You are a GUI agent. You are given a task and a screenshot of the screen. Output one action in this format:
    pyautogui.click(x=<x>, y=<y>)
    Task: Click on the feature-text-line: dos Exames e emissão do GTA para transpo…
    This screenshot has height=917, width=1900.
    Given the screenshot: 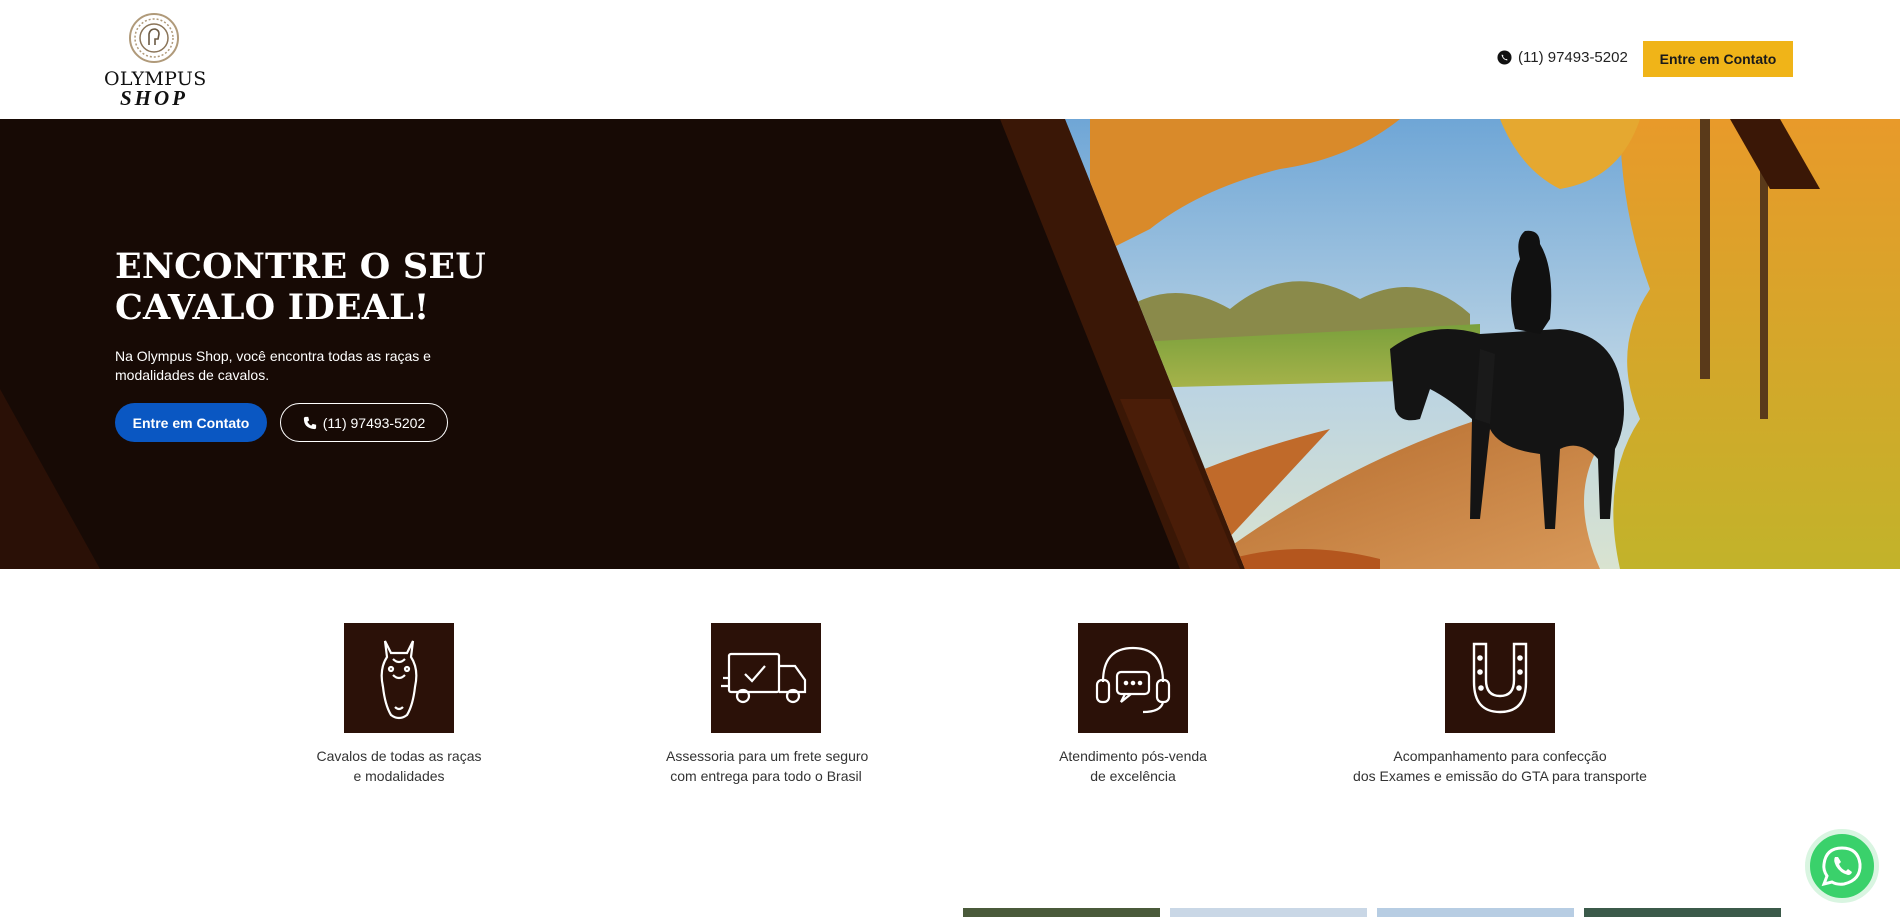 What is the action you would take?
    pyautogui.click(x=1500, y=776)
    